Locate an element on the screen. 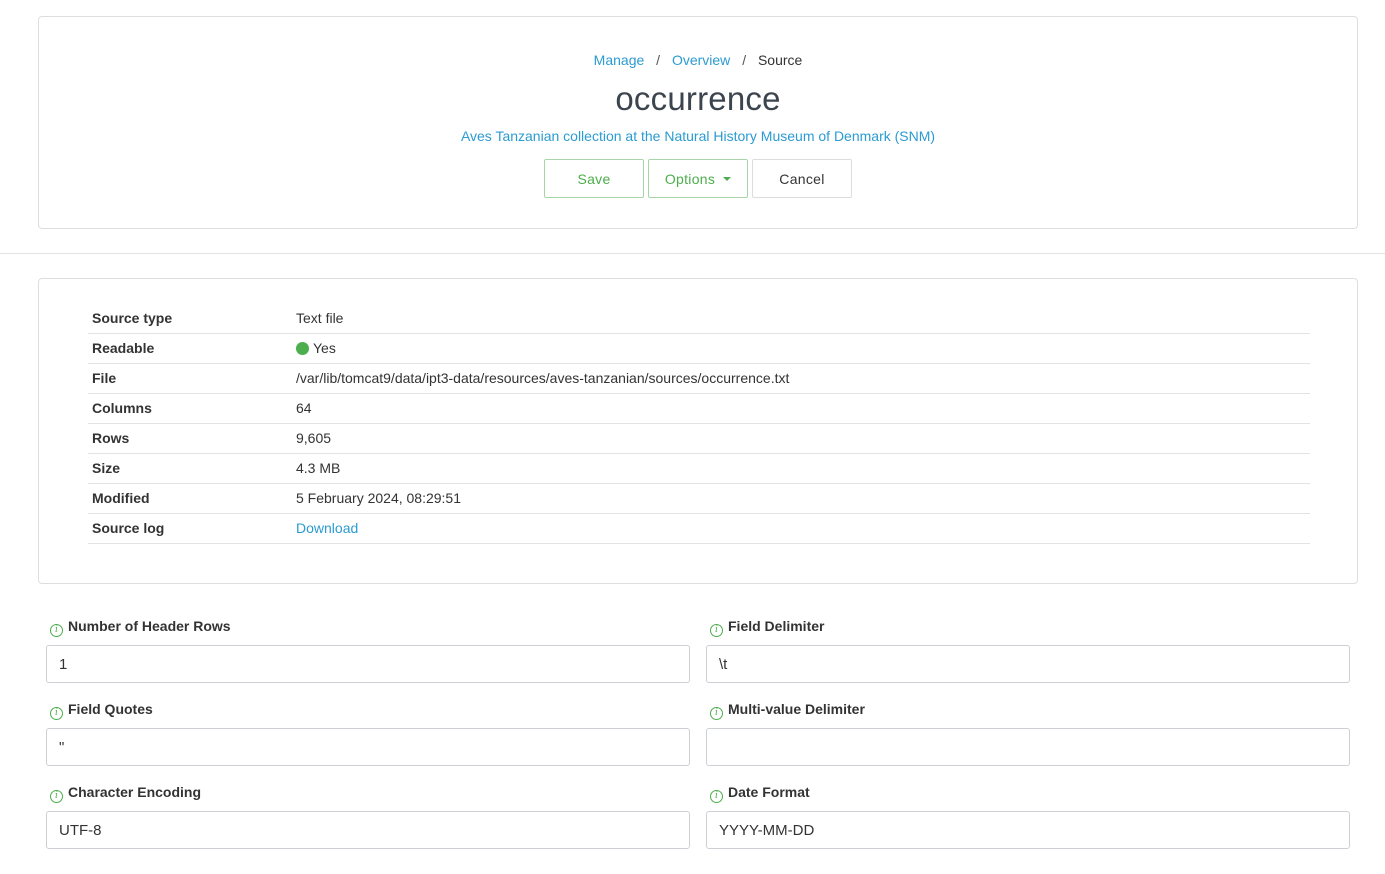  multi-value-delimiter-label: i Multi-value Delimiter is located at coordinates (1028, 709).